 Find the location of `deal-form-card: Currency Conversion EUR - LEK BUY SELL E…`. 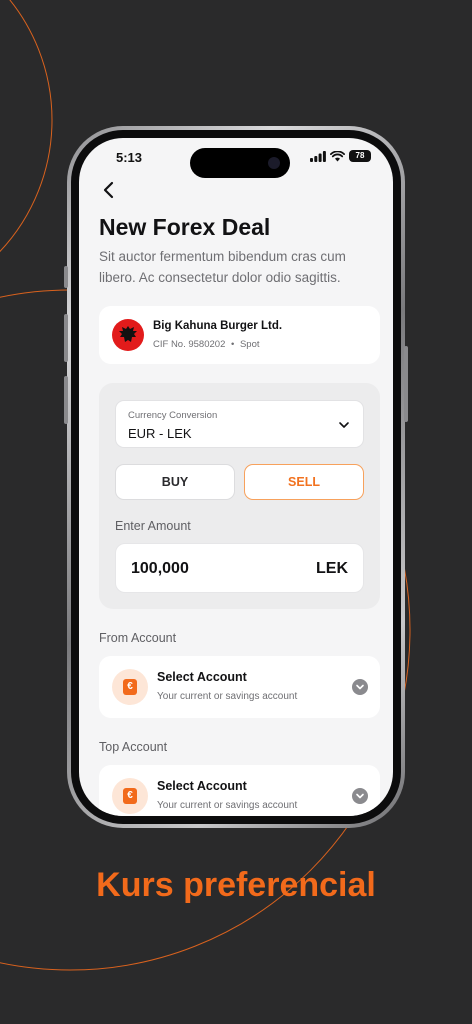

deal-form-card: Currency Conversion EUR - LEK BUY SELL E… is located at coordinates (239, 496).